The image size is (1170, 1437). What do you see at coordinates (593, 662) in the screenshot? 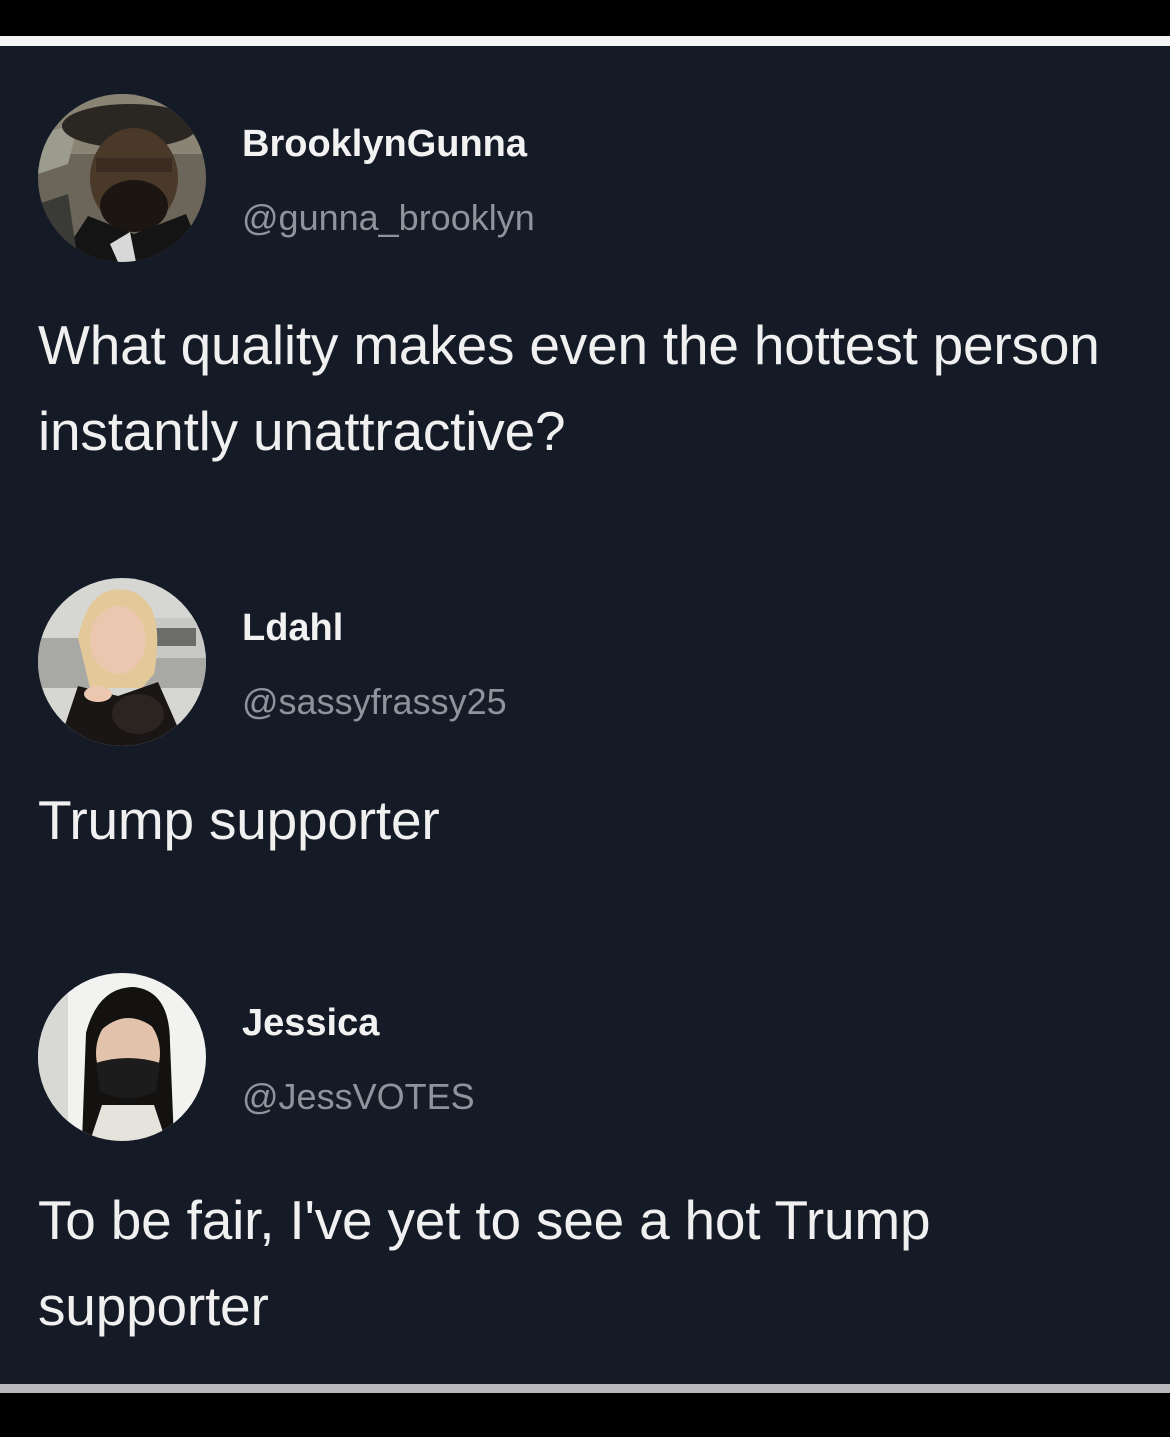
I see `tweet-author: Ldahl @sassyfrassy25` at bounding box center [593, 662].